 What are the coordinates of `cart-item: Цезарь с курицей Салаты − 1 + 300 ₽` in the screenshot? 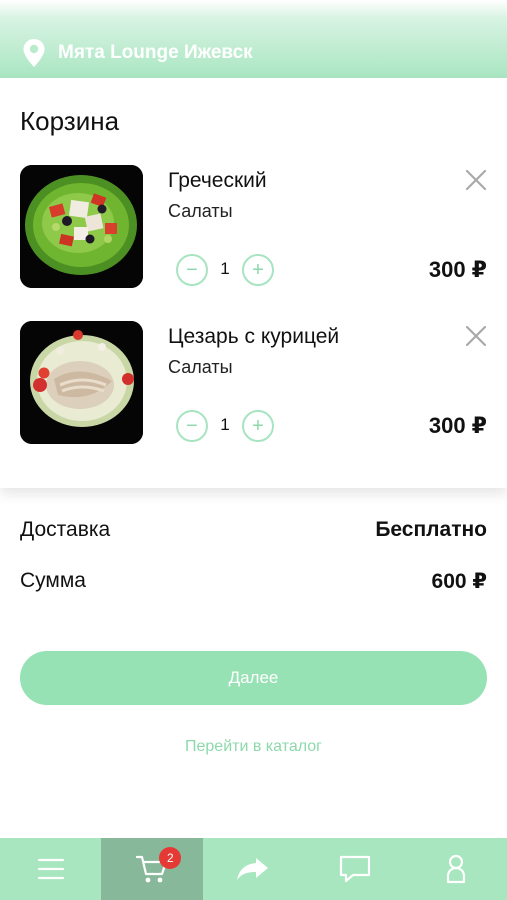 It's located at (253, 383).